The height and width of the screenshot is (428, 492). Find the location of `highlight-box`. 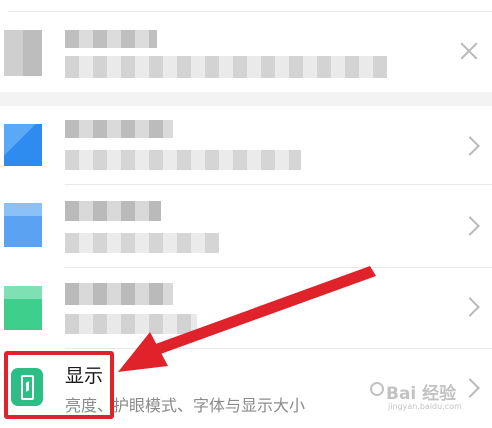

highlight-box is located at coordinates (59, 385).